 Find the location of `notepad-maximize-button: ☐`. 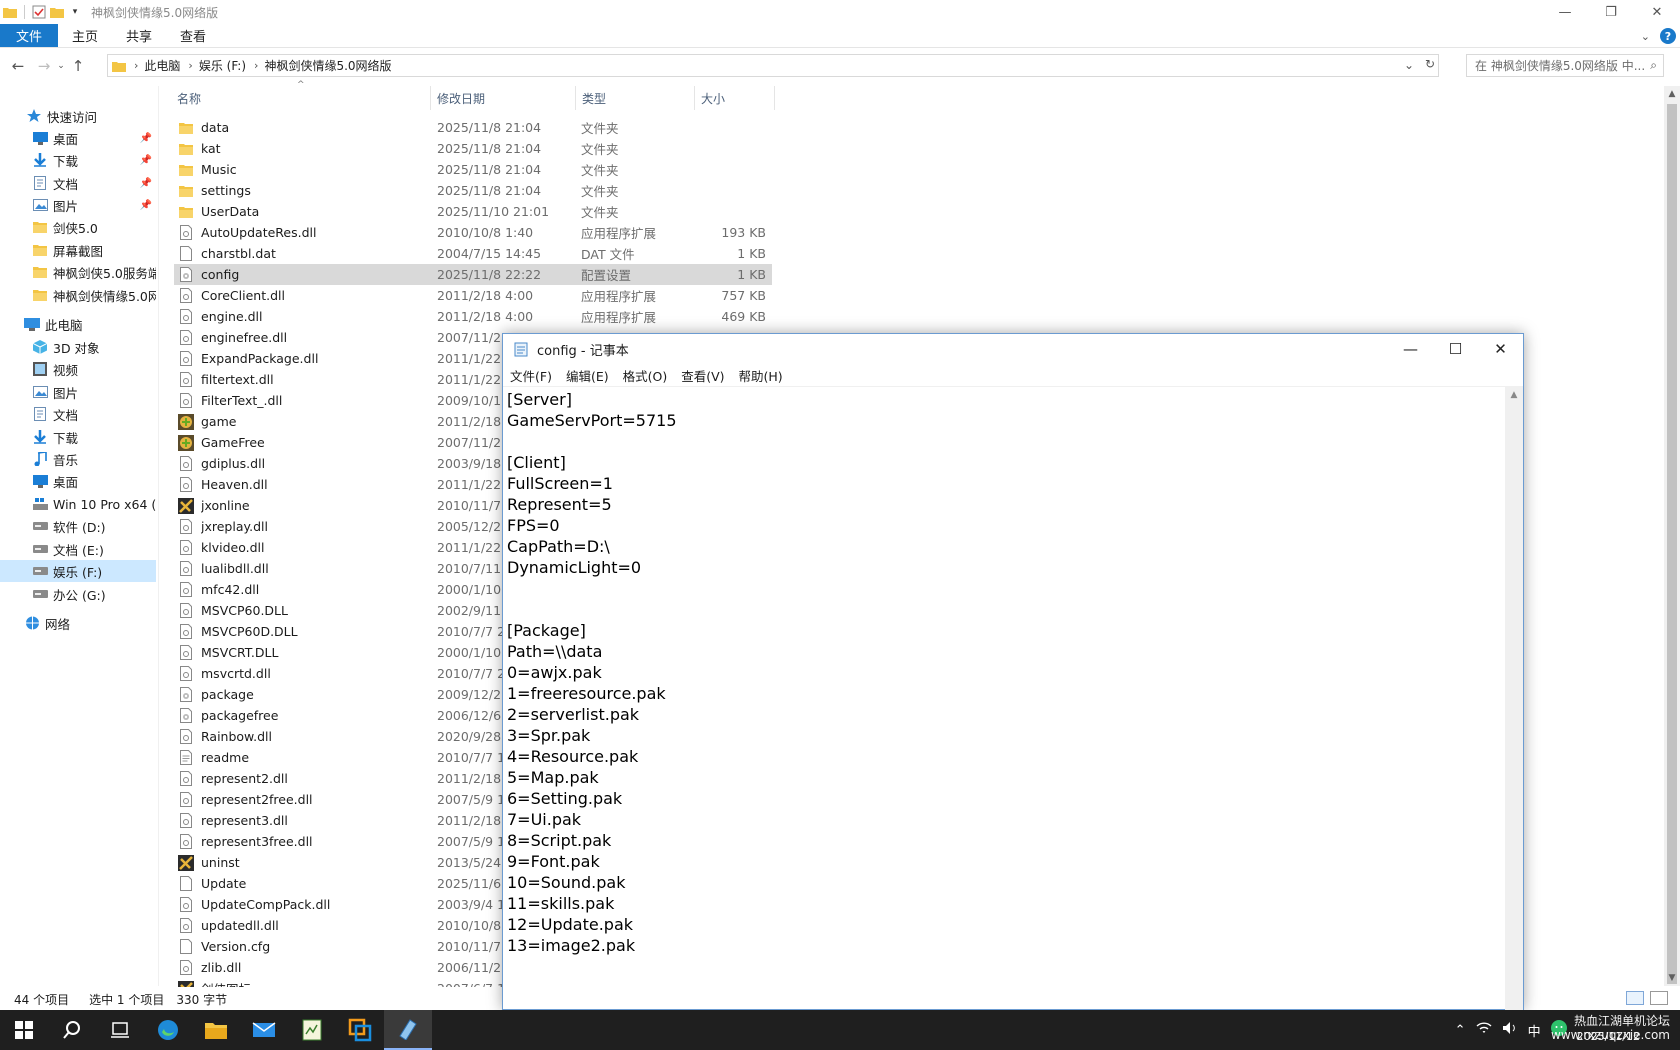

notepad-maximize-button: ☐ is located at coordinates (1455, 349).